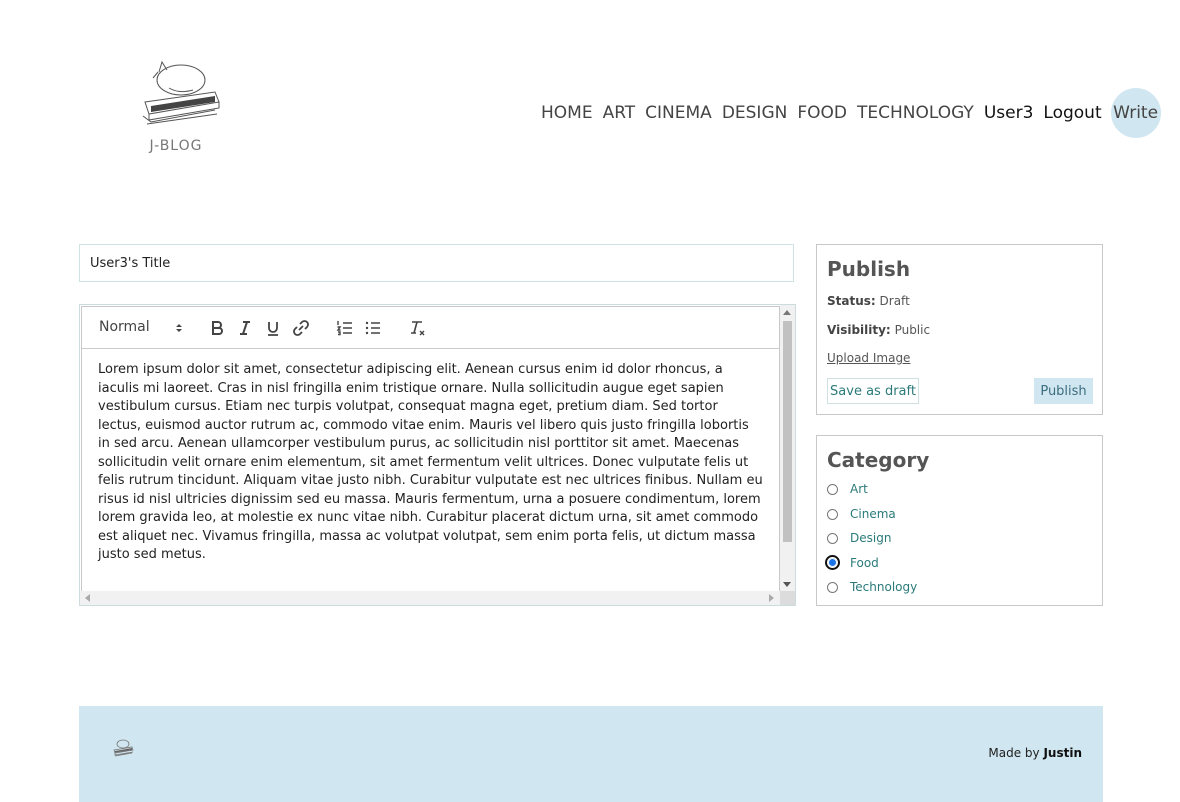 This screenshot has width=1180, height=802. I want to click on visibility-value: Public, so click(912, 330).